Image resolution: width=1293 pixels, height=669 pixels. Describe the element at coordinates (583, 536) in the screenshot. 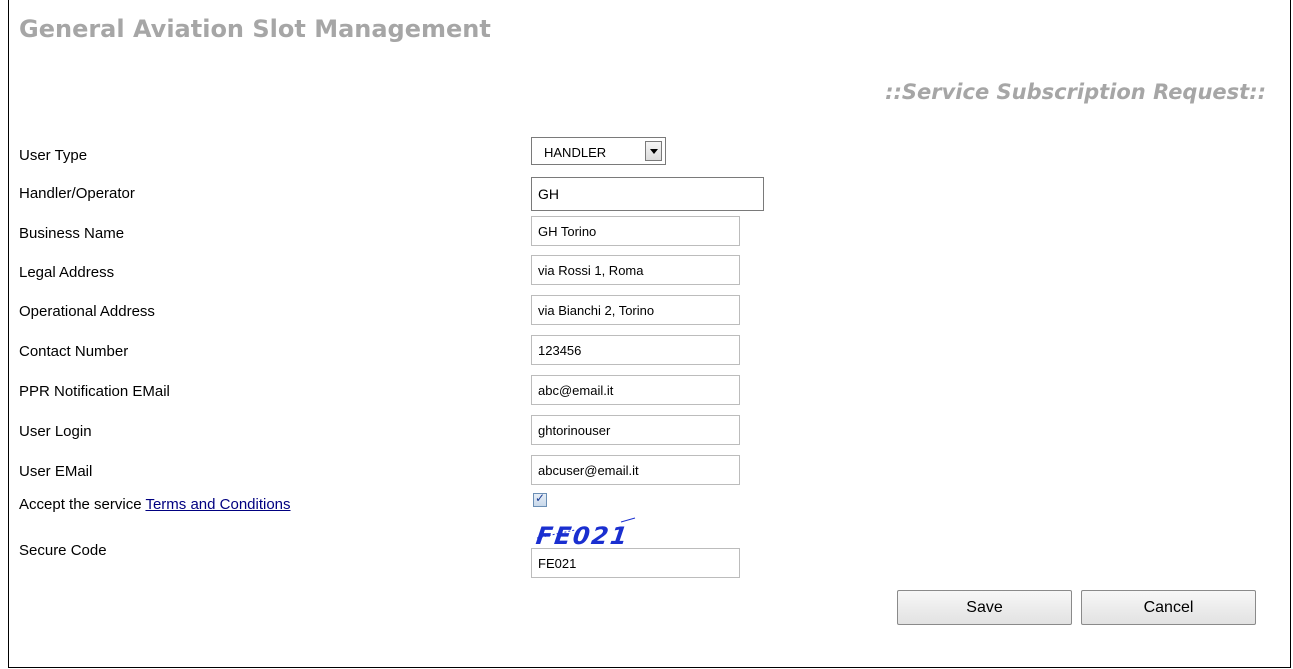

I see `captcha-text: FE021` at that location.